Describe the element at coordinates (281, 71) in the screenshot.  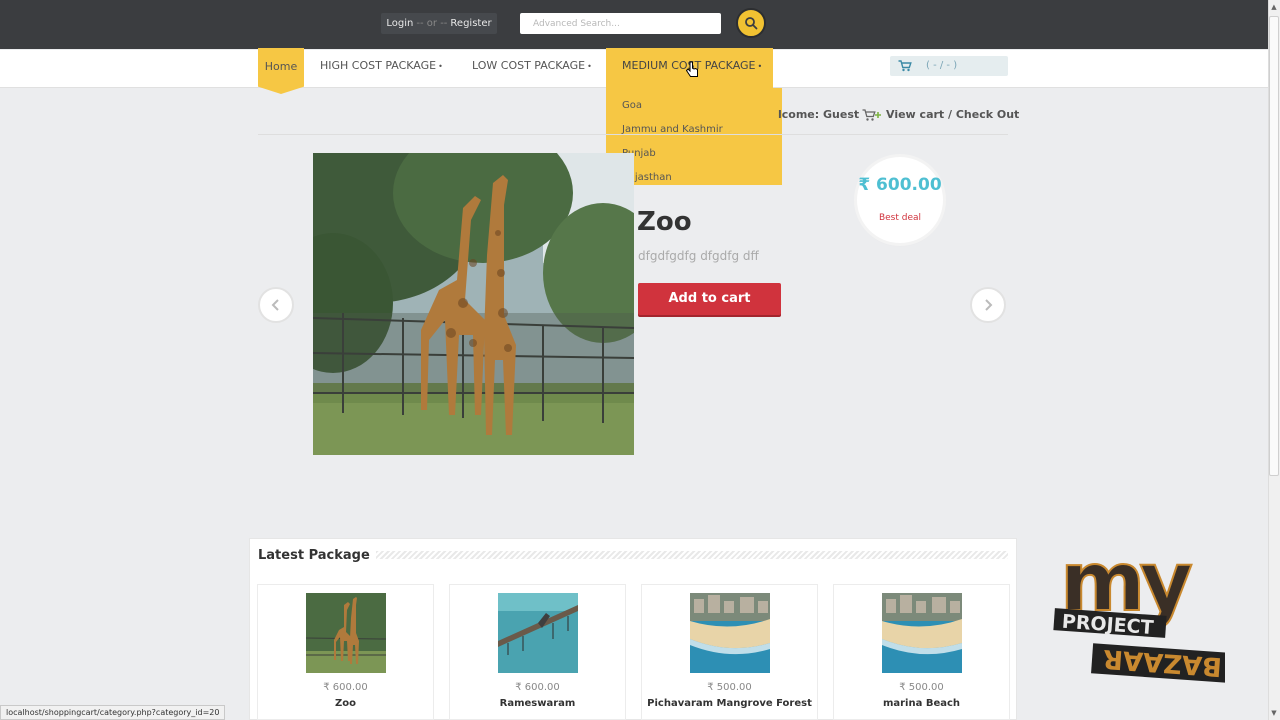
I see `nav-home: Home` at that location.